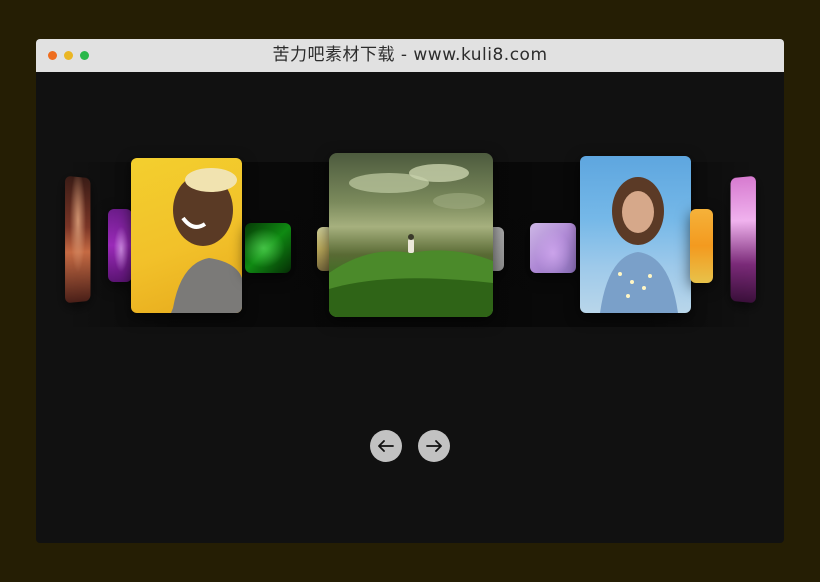 Image resolution: width=820 pixels, height=582 pixels. What do you see at coordinates (78, 239) in the screenshot?
I see `carousel-card-far-left` at bounding box center [78, 239].